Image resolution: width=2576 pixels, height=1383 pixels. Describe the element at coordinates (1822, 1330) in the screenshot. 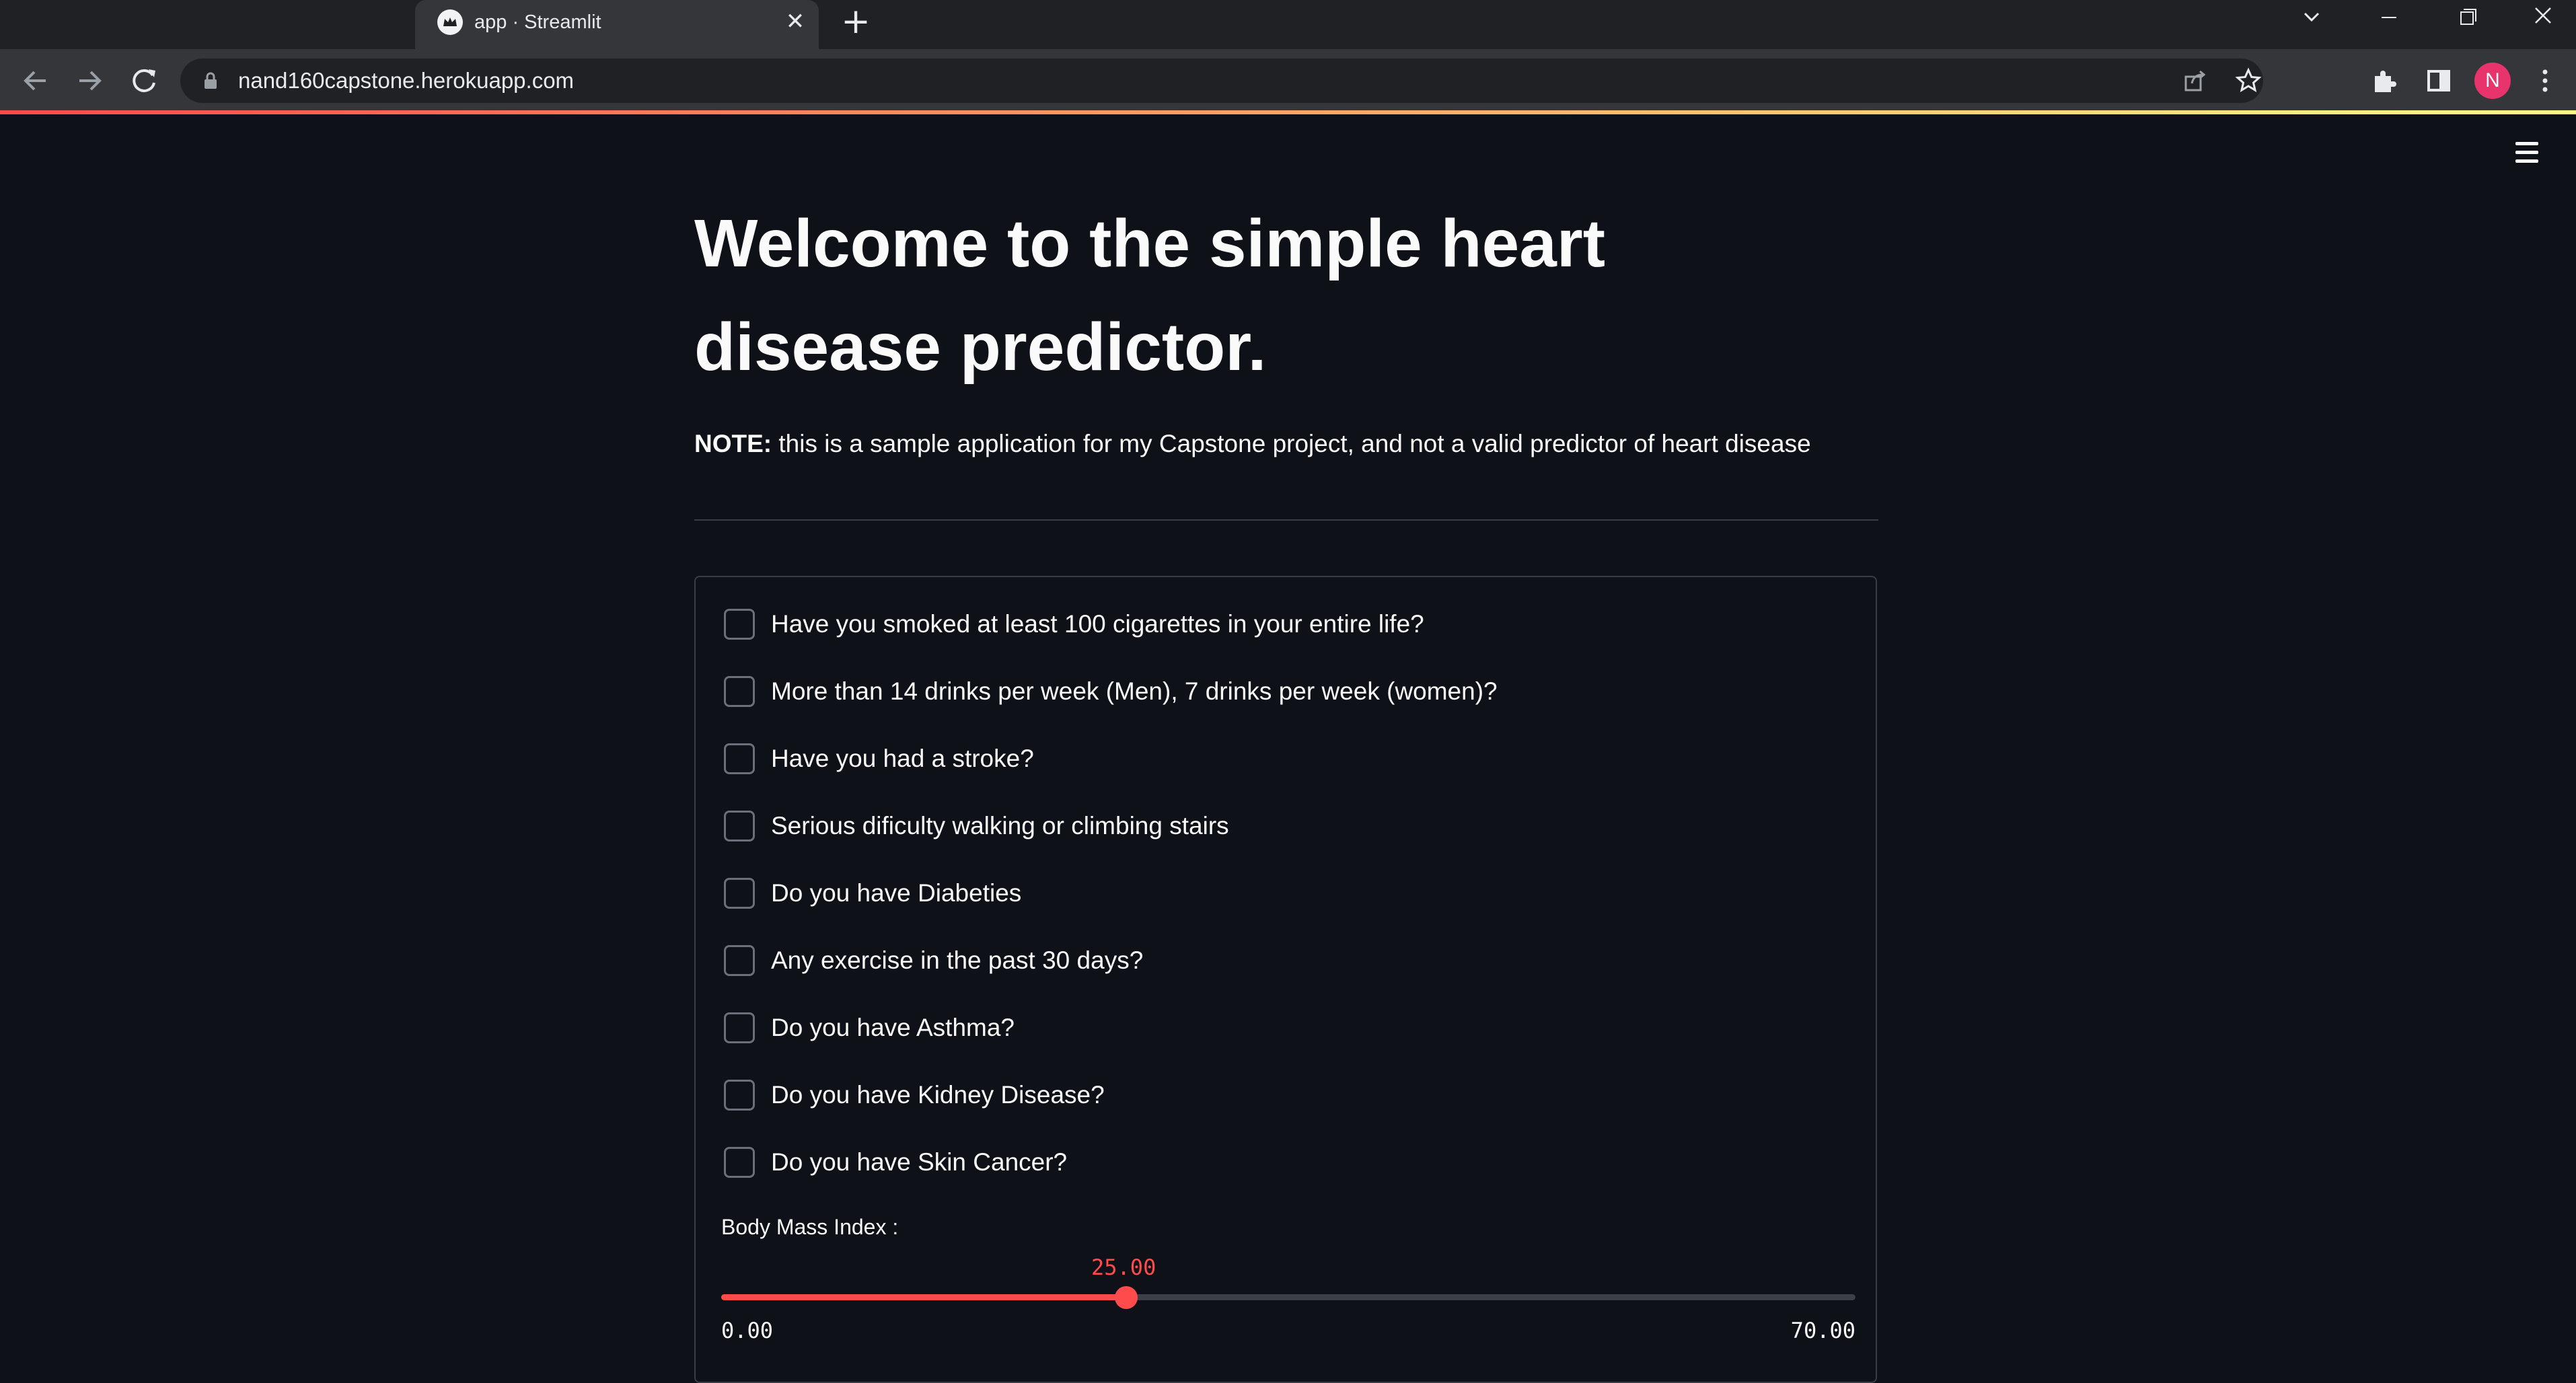

I see `bmi-slider-max: 70.00` at that location.